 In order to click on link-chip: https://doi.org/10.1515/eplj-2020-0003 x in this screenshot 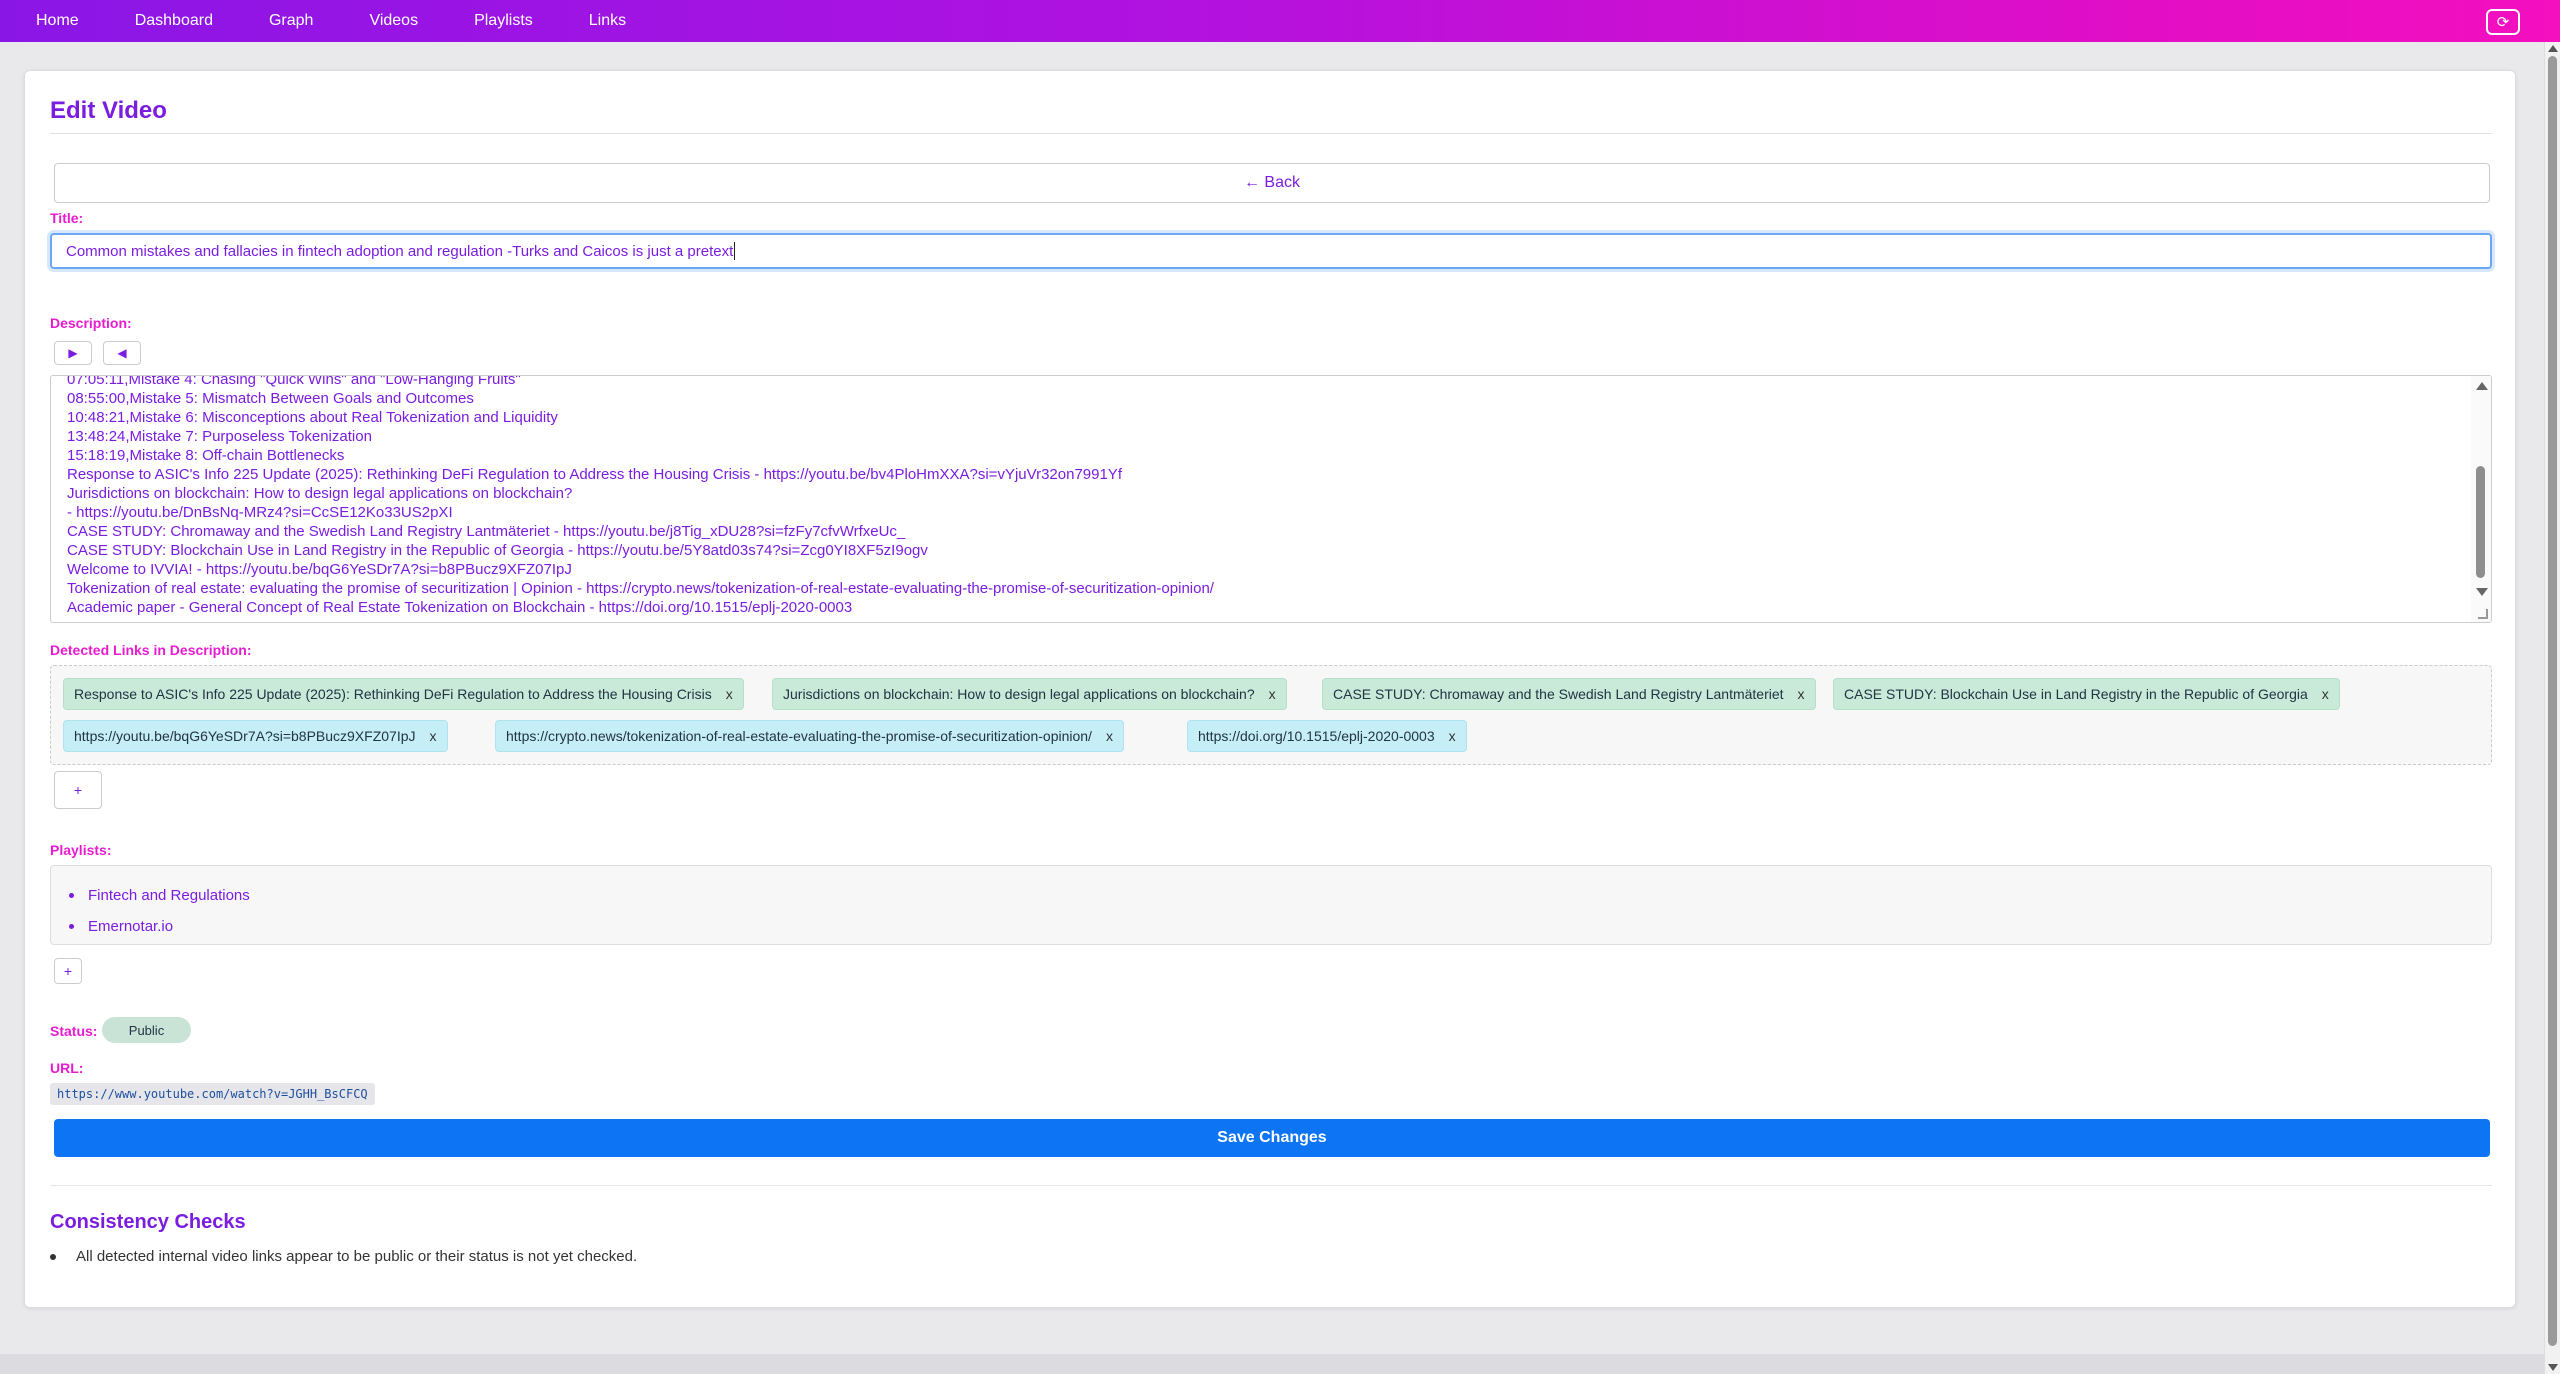, I will do `click(1327, 736)`.